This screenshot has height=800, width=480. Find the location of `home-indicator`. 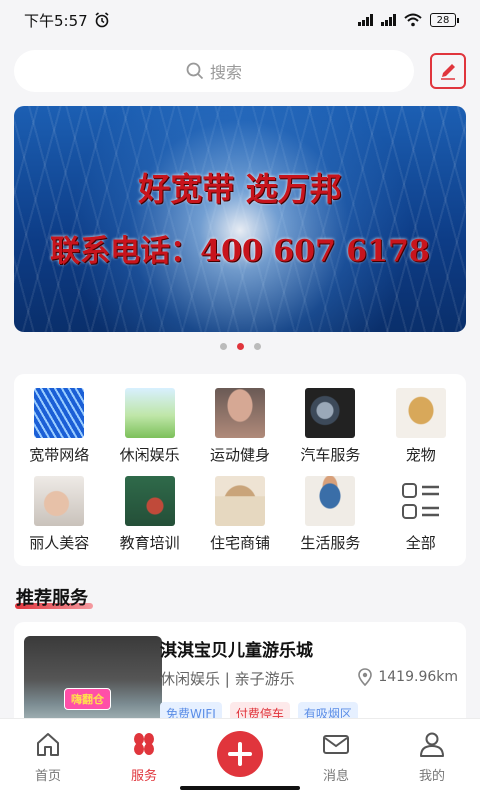

home-indicator is located at coordinates (240, 788).